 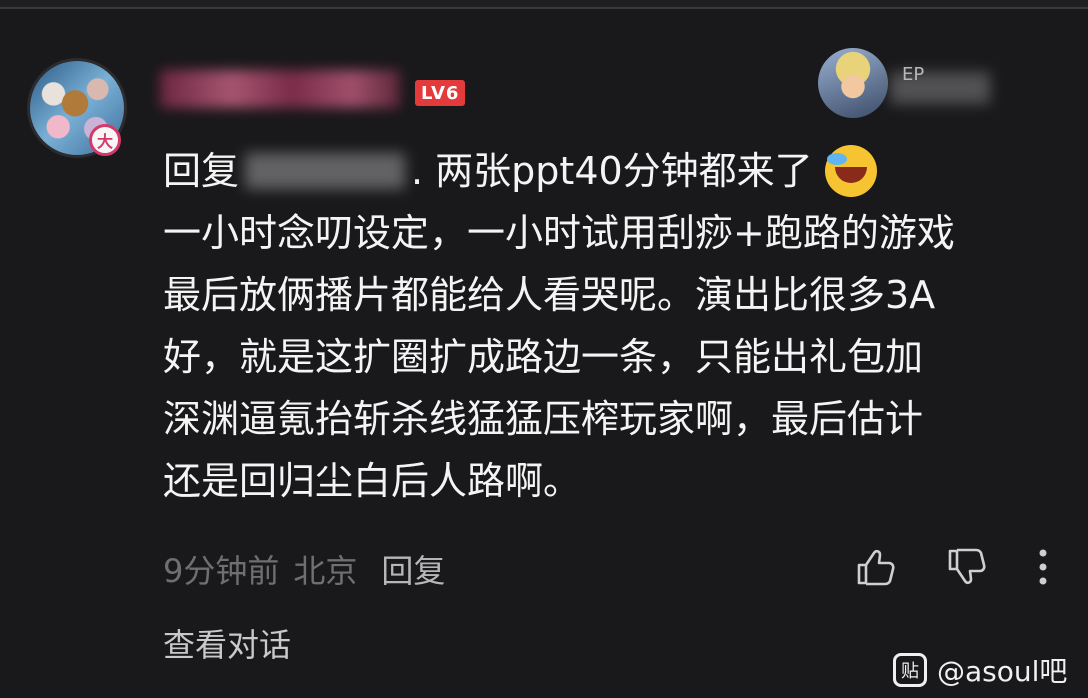 I want to click on comment-meta: 9分钟前 北京 回复, so click(x=304, y=569).